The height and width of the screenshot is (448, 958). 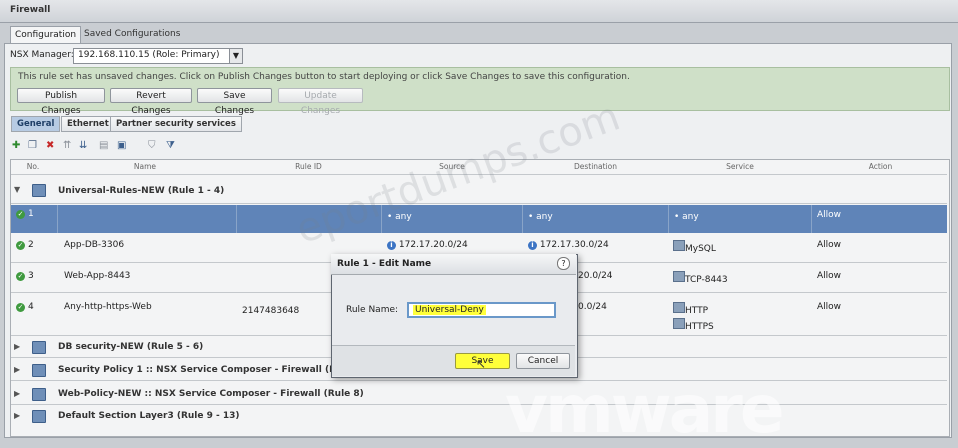 What do you see at coordinates (97, 276) in the screenshot?
I see `rule-name: Web-App-8443` at bounding box center [97, 276].